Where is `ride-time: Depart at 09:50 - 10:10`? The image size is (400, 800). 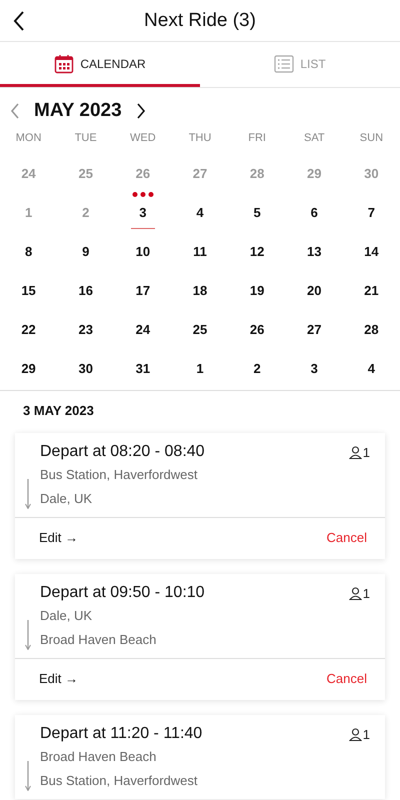
ride-time: Depart at 09:50 - 10:10 is located at coordinates (123, 593).